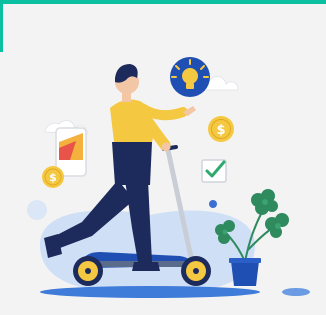  What do you see at coordinates (71, 152) in the screenshot?
I see `phone-chart-icon` at bounding box center [71, 152].